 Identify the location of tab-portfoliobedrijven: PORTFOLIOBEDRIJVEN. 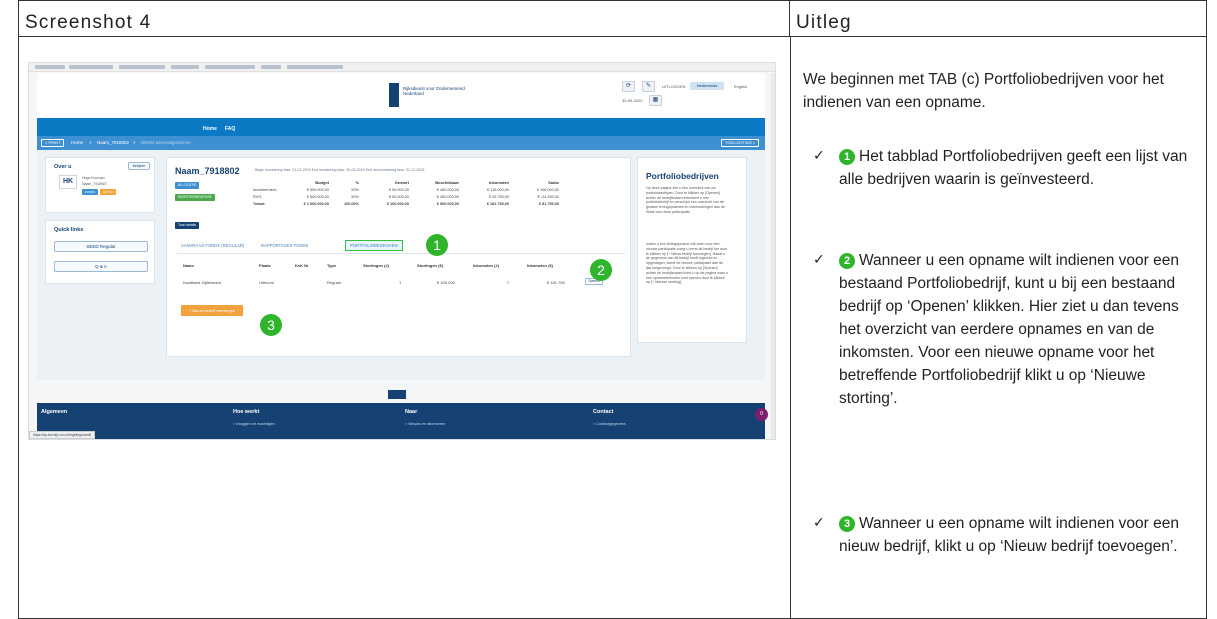
(374, 245).